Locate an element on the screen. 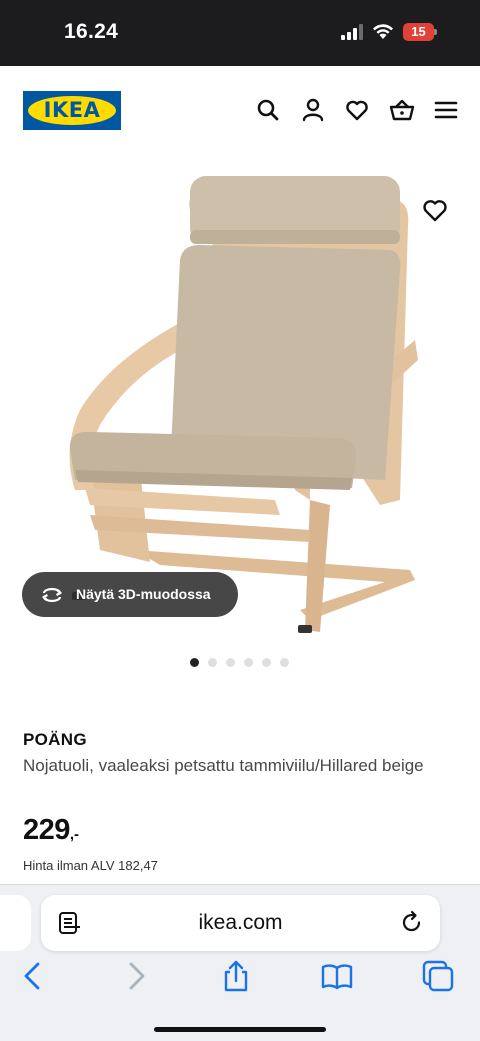 This screenshot has height=1041, width=480. share-icon is located at coordinates (236, 976).